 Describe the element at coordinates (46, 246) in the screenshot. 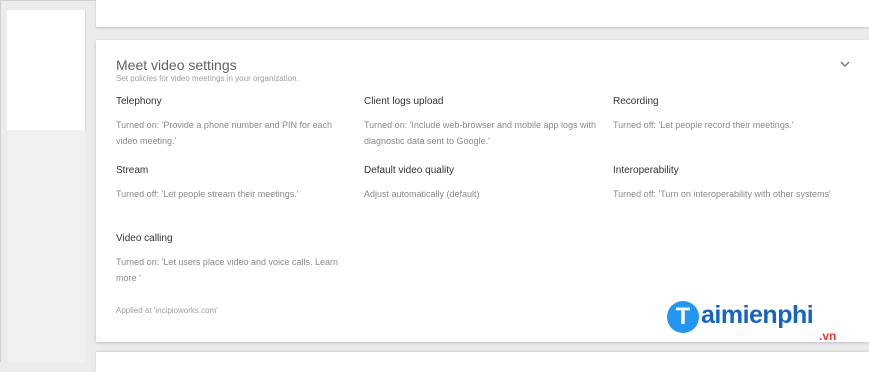

I see `left-nav-panel-lower` at that location.